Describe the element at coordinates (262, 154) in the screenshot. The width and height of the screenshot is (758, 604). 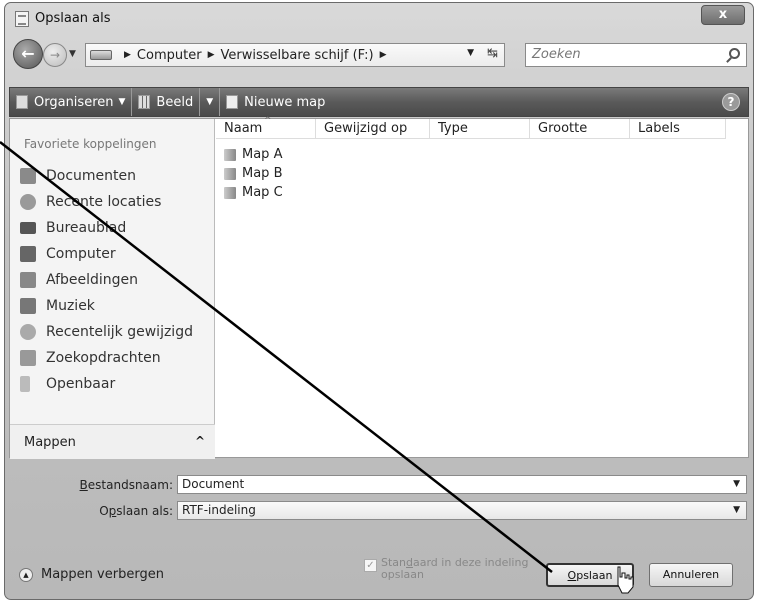
I see `file-name: Map A` at that location.